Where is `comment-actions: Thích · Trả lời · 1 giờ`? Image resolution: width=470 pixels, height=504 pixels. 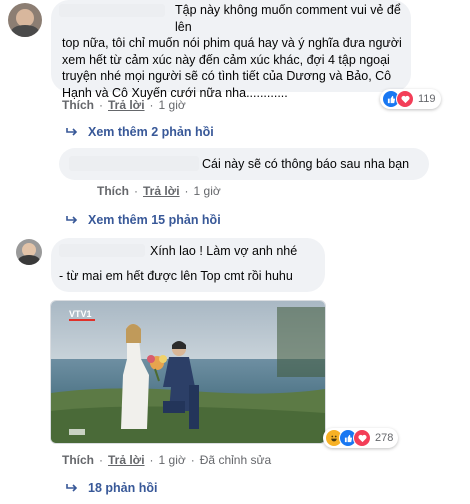
comment-actions: Thích · Trả lời · 1 giờ is located at coordinates (124, 105).